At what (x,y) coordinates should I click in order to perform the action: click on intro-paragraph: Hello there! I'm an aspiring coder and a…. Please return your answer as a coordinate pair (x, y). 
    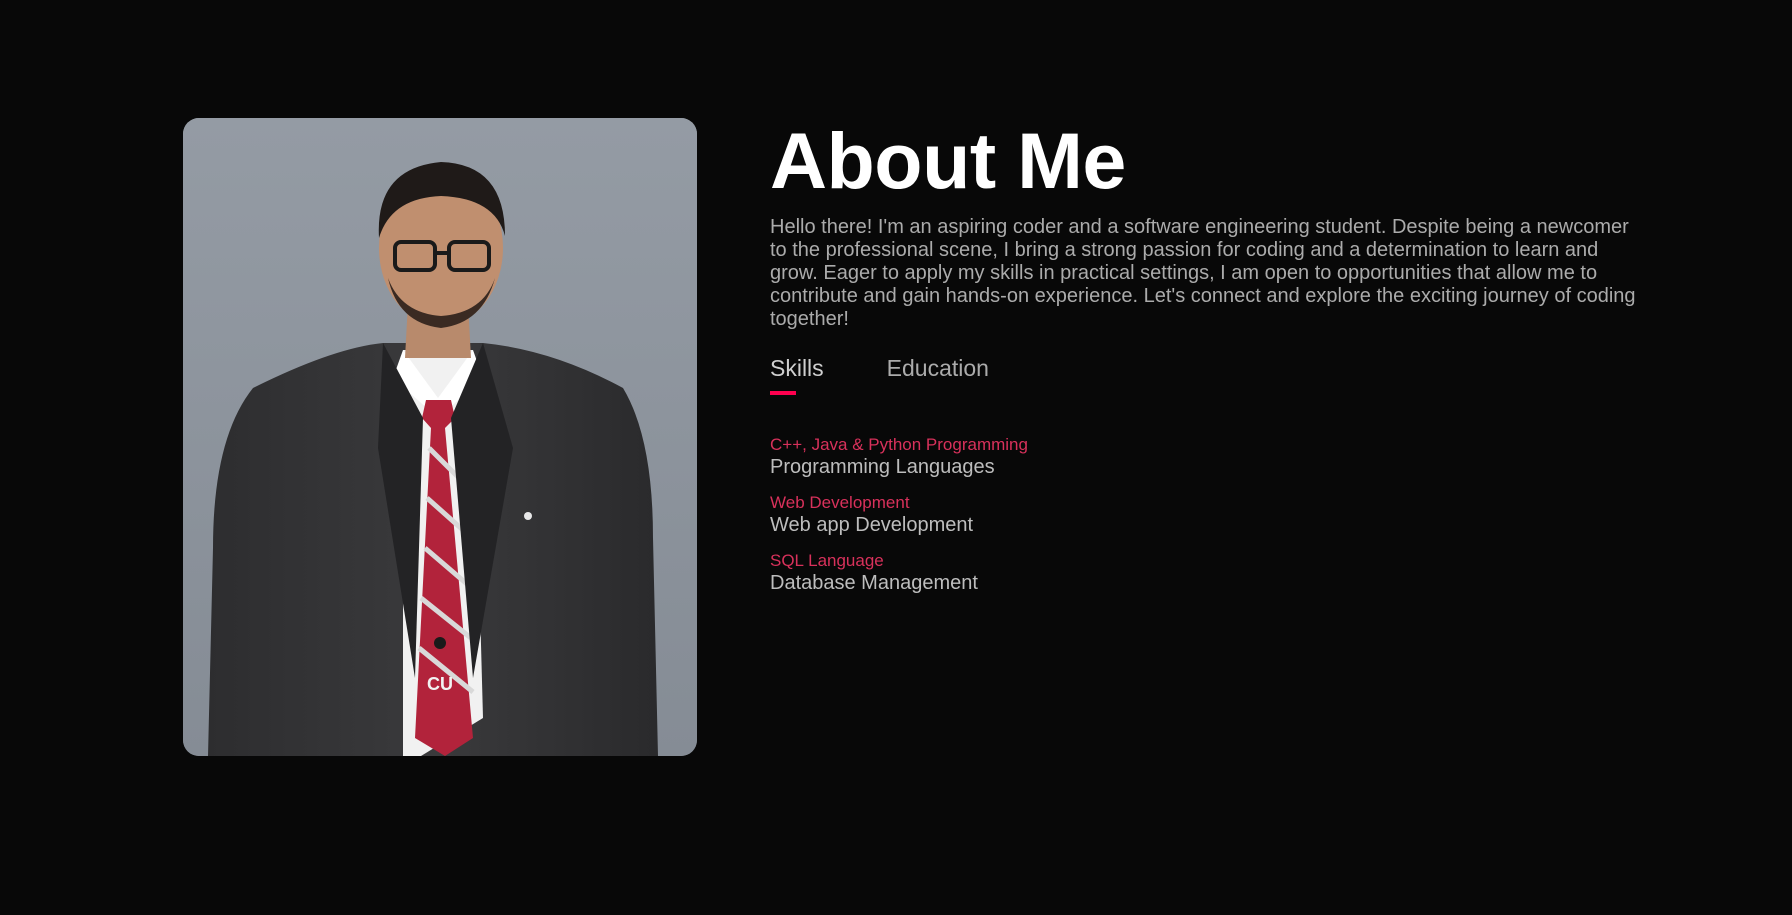
    Looking at the image, I should click on (1203, 273).